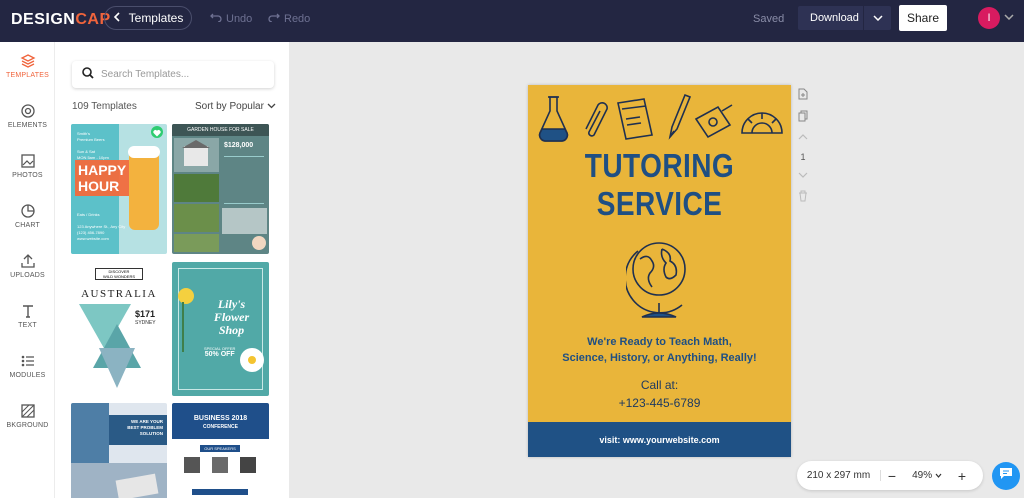 The width and height of the screenshot is (1024, 498). What do you see at coordinates (27, 311) in the screenshot?
I see `text-icon` at bounding box center [27, 311].